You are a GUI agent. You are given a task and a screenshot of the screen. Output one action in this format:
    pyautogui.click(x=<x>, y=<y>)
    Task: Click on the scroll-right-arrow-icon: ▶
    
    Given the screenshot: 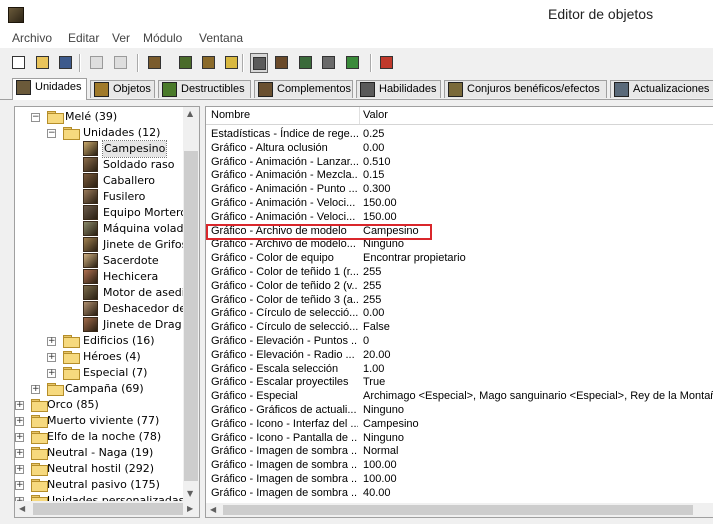 What is the action you would take?
    pyautogui.click(x=190, y=508)
    